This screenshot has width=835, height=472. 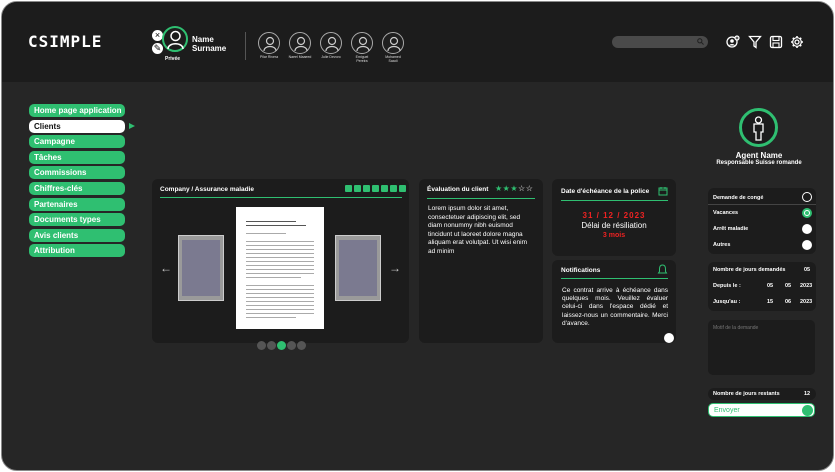 What do you see at coordinates (77, 204) in the screenshot?
I see `sidebar-item-partenaires: Partenaires` at bounding box center [77, 204].